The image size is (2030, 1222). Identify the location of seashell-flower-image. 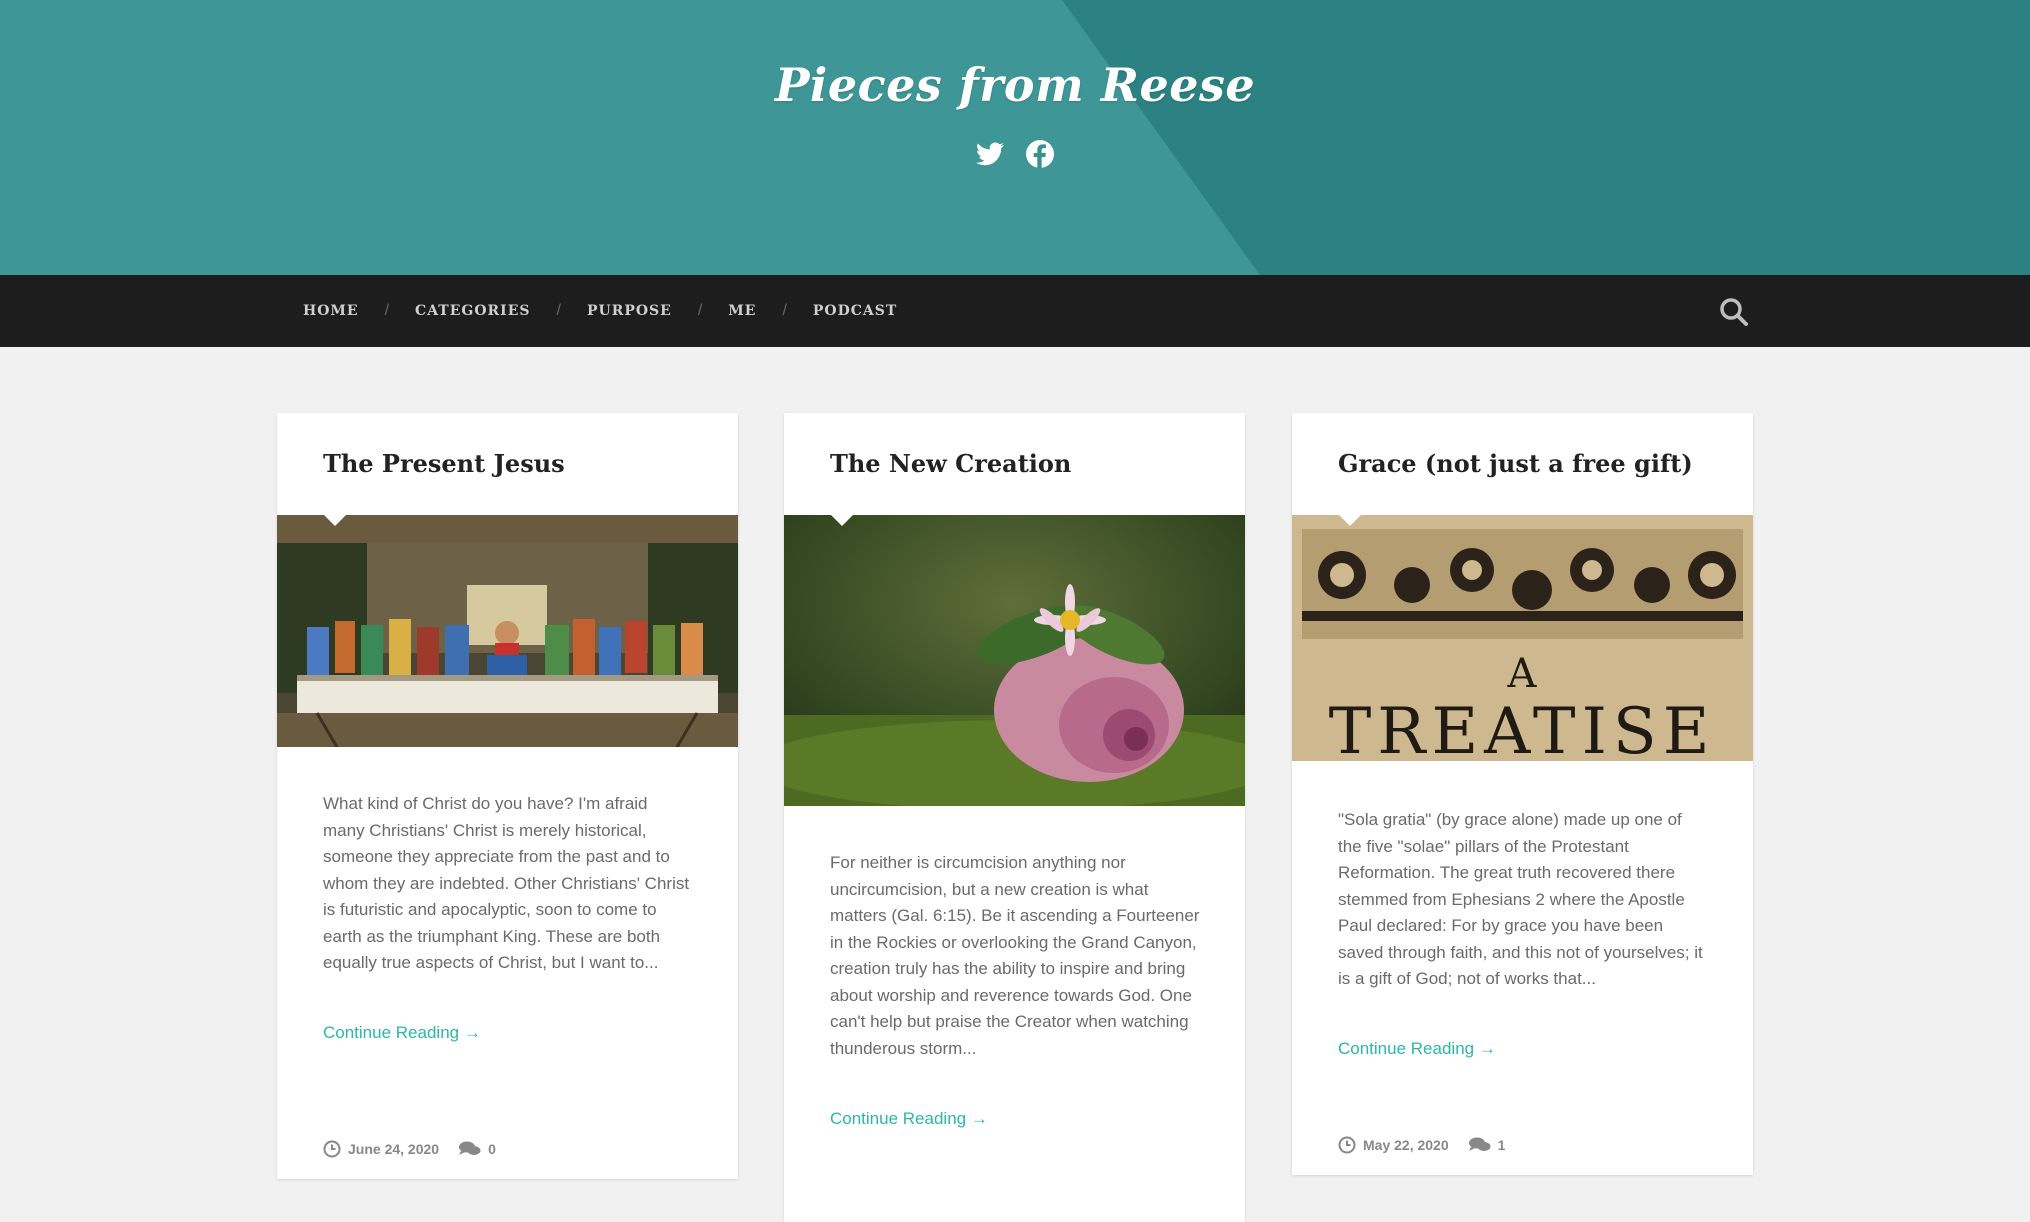
(1014, 660).